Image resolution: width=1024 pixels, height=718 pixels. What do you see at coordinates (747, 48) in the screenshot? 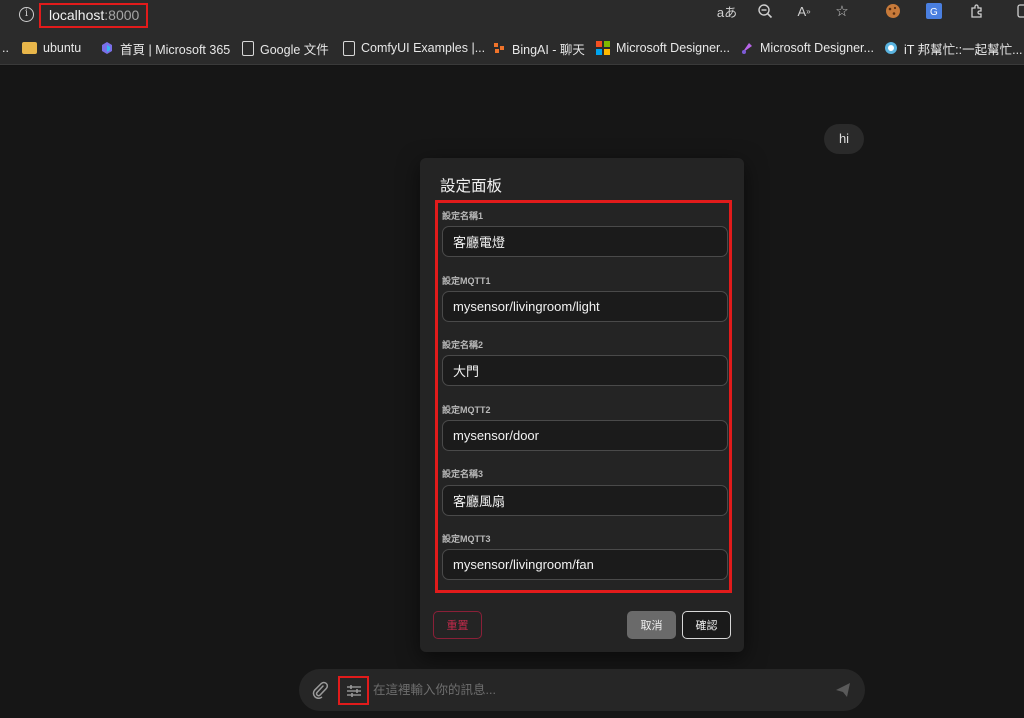
I see `designer-icon` at bounding box center [747, 48].